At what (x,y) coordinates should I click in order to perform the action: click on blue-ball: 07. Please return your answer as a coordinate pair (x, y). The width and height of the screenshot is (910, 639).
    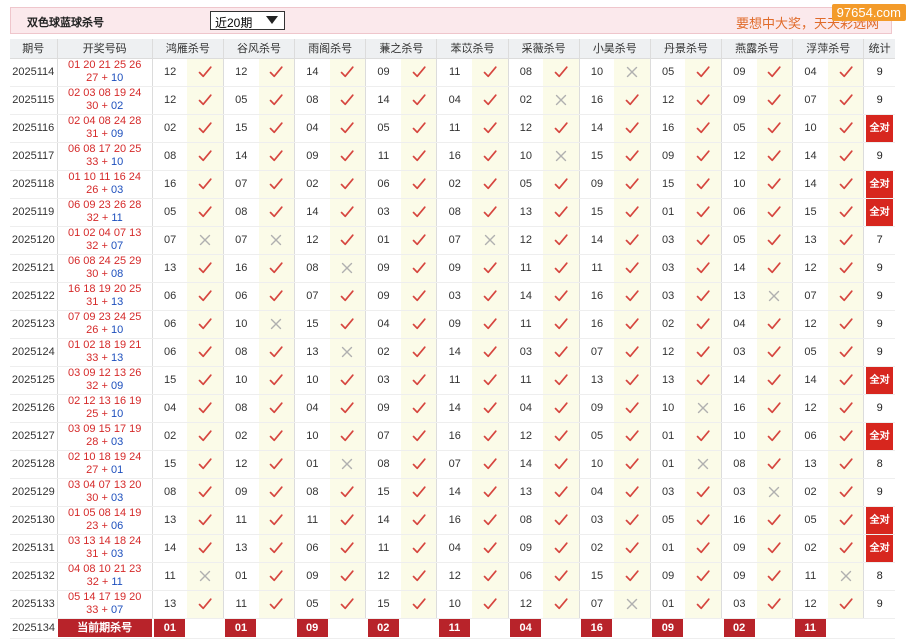
    Looking at the image, I should click on (117, 610).